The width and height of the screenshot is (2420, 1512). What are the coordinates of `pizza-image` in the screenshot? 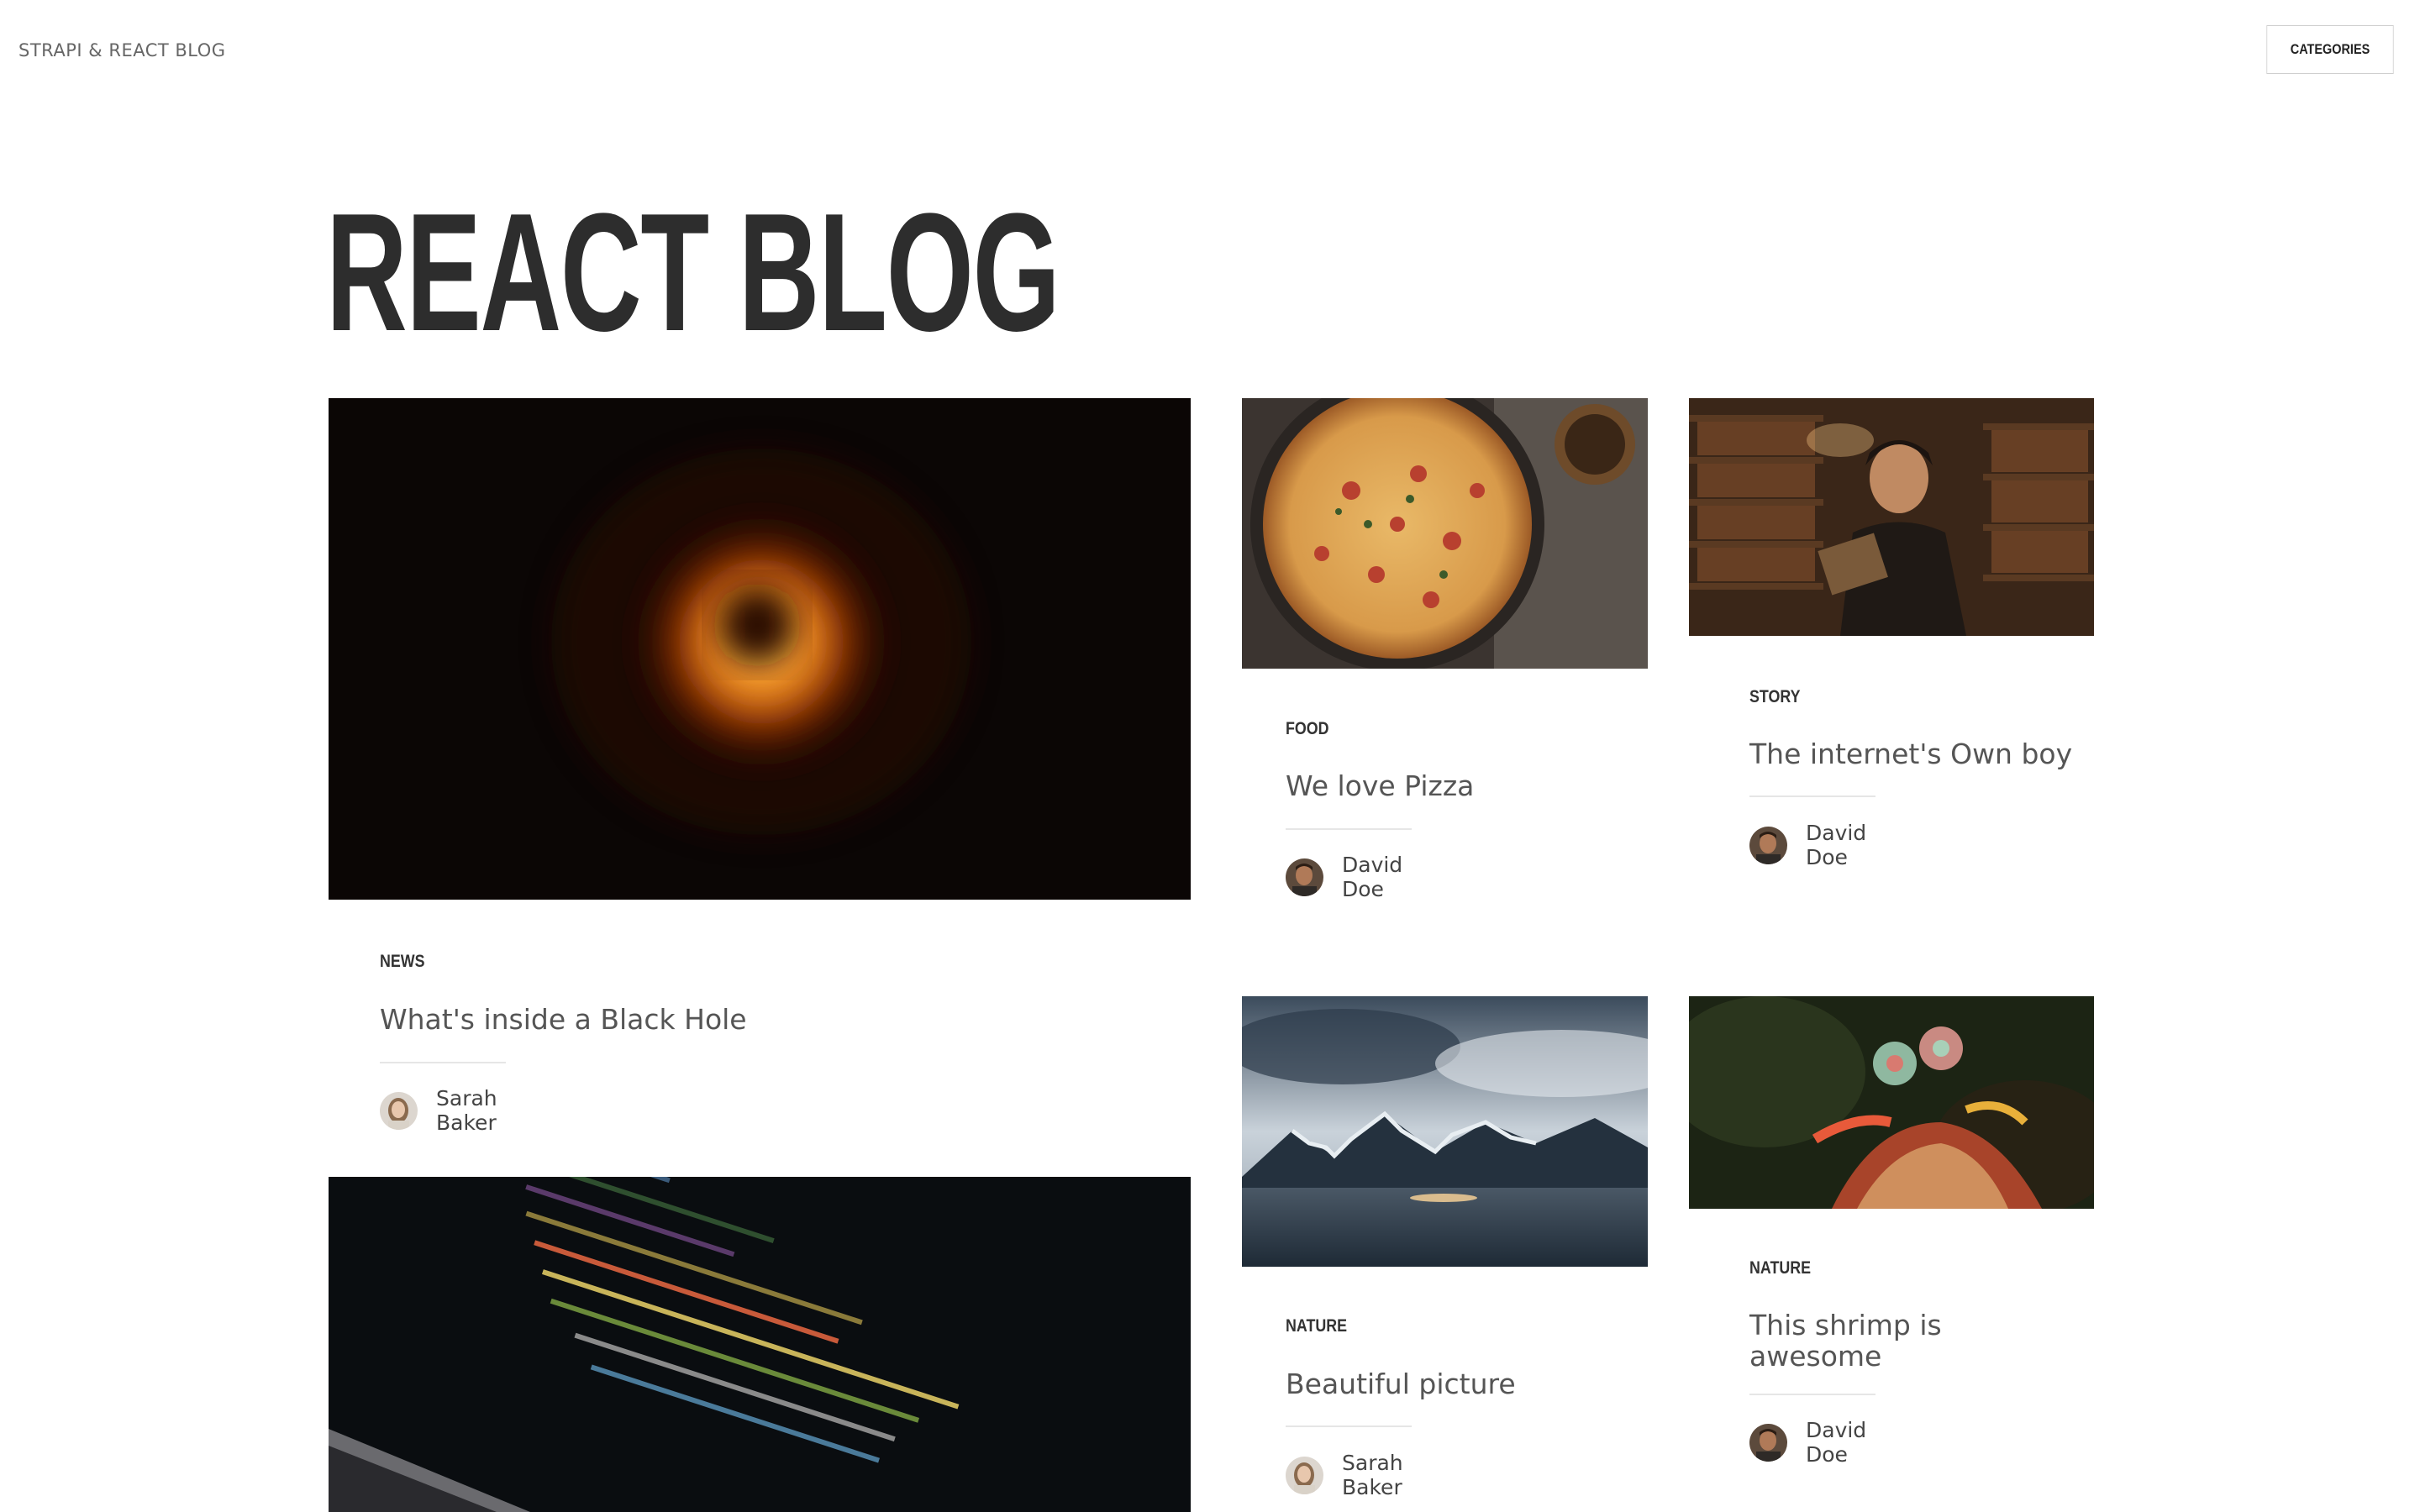 It's located at (1445, 533).